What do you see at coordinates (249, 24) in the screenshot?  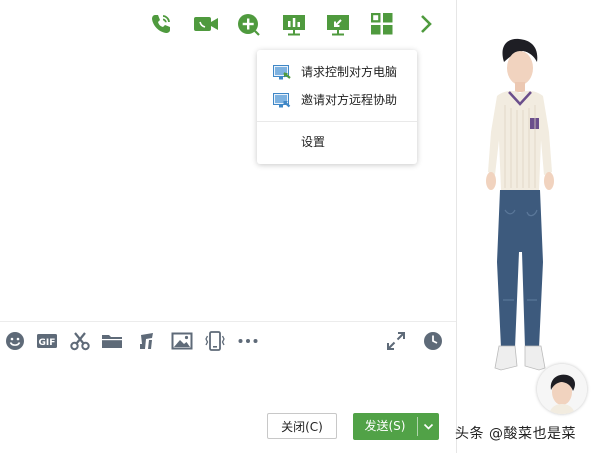 I see `plus-circle-icon` at bounding box center [249, 24].